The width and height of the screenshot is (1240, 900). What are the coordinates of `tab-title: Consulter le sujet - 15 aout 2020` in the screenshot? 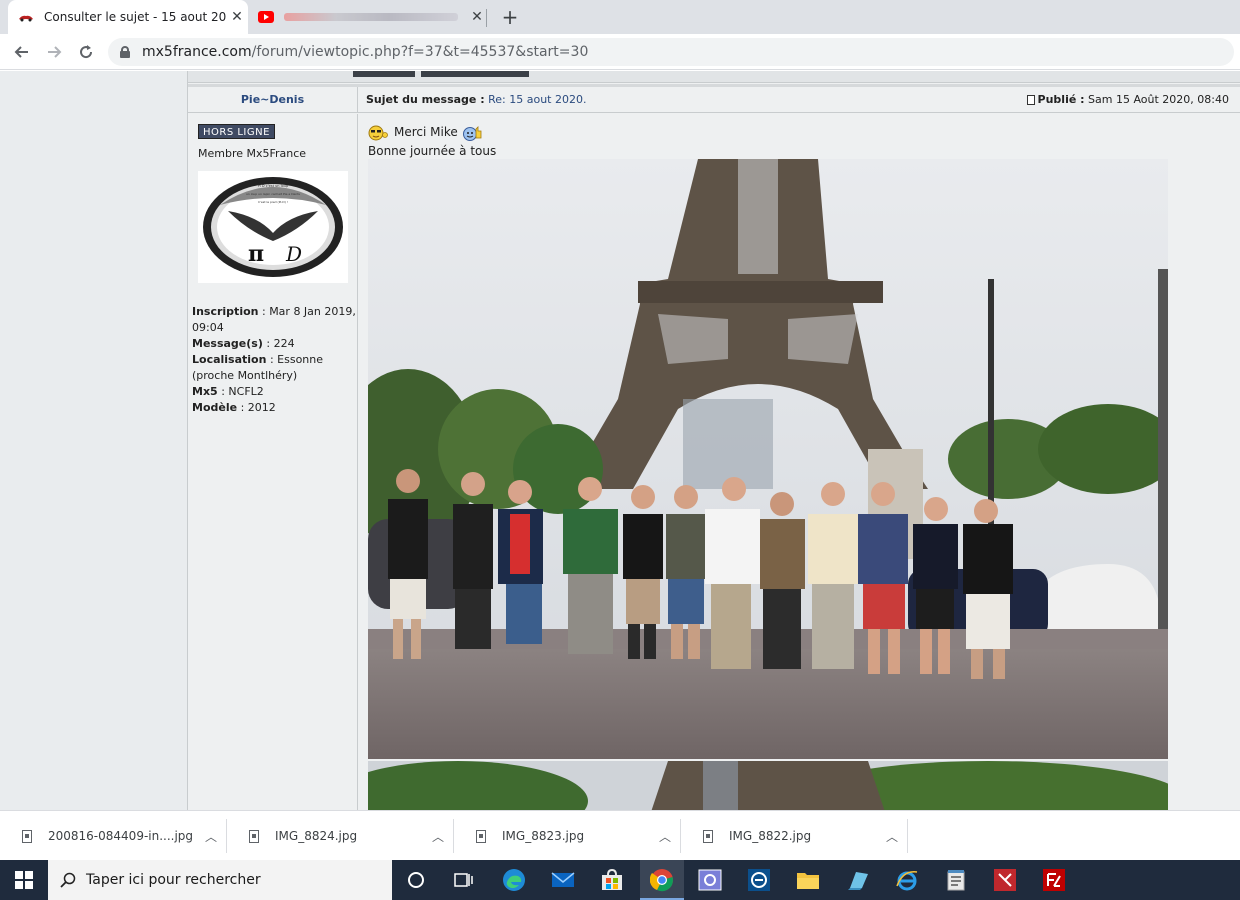 It's located at (135, 17).